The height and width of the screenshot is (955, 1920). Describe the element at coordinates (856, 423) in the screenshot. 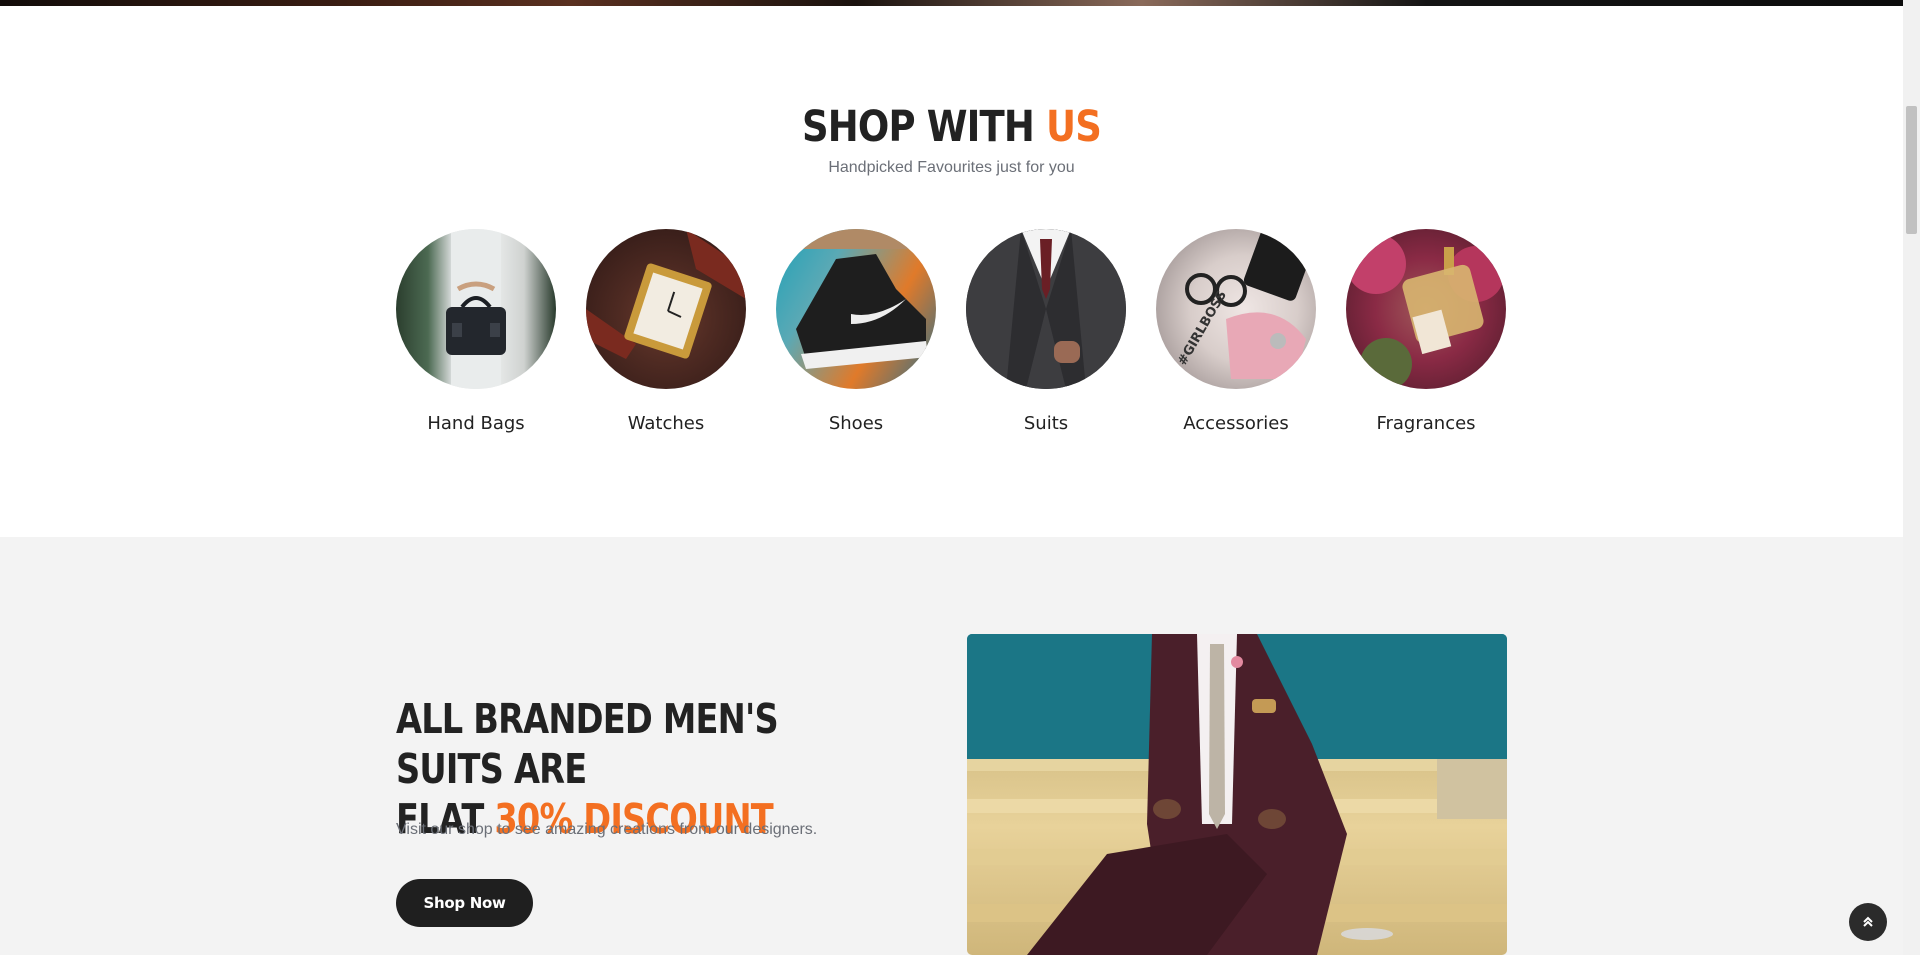

I see `category-label: Shoes` at that location.